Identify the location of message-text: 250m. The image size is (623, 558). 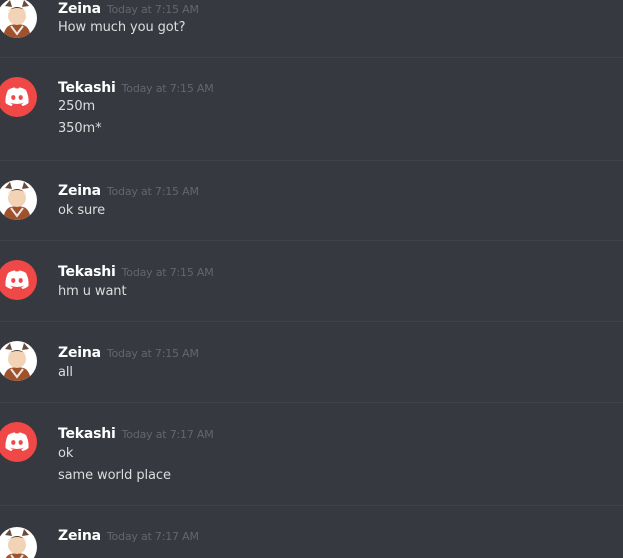
(77, 106).